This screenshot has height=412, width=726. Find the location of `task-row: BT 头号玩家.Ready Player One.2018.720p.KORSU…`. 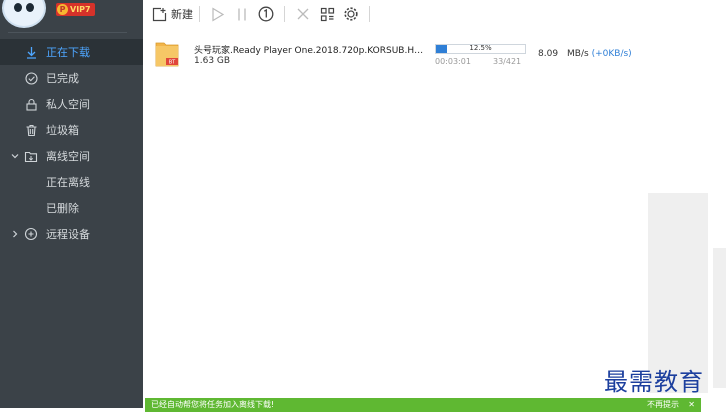

task-row: BT 头号玩家.Ready Player One.2018.720p.KORSU… is located at coordinates (434, 53).